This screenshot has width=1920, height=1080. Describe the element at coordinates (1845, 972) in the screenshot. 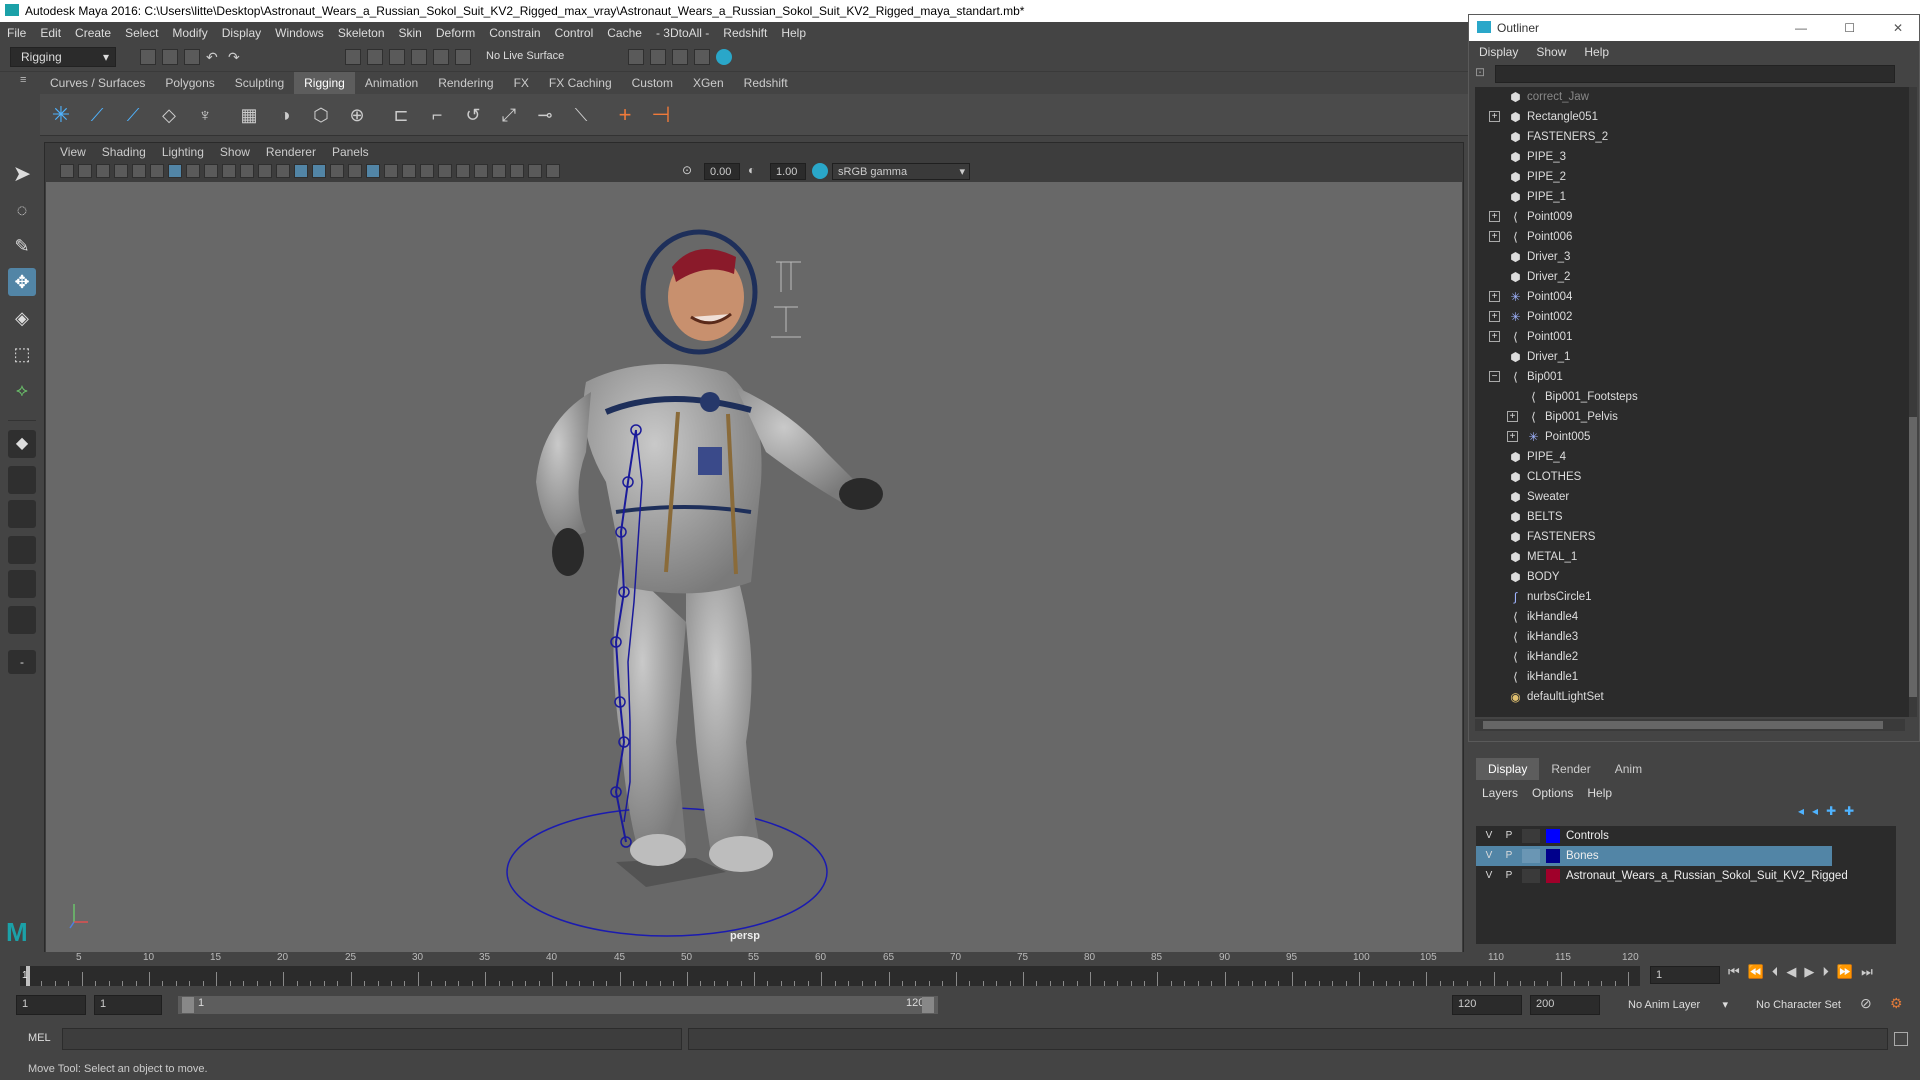

I see `step-forward-key-icon: ⏩` at that location.